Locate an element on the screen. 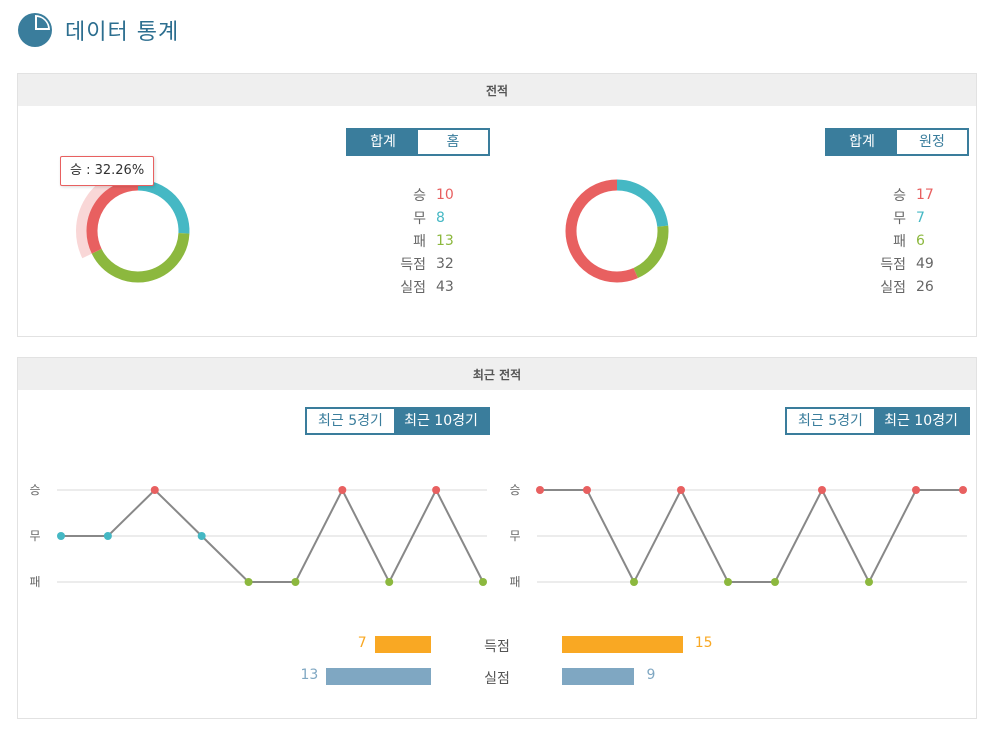 Image resolution: width=989 pixels, height=729 pixels. stat-value: 10 is located at coordinates (445, 194).